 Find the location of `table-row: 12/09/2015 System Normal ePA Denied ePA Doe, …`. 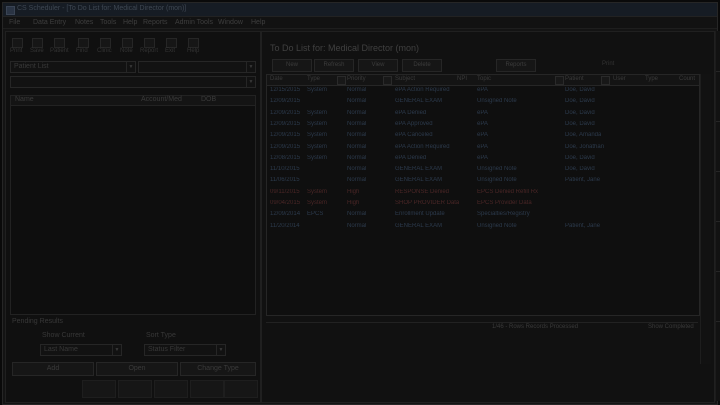

table-row: 12/09/2015 System Normal ePA Denied ePA Doe, … is located at coordinates (483, 114).